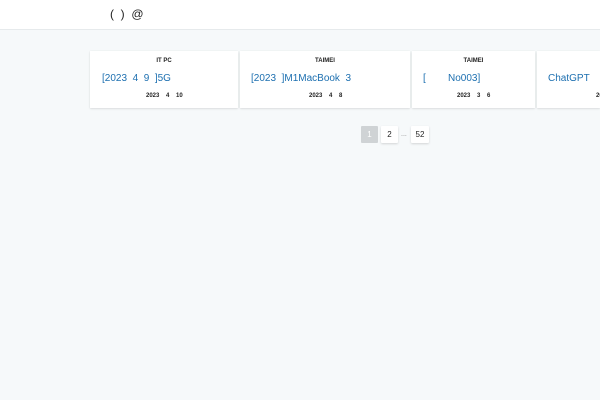  Describe the element at coordinates (164, 61) in the screenshot. I see `card-category: IT PC` at that location.